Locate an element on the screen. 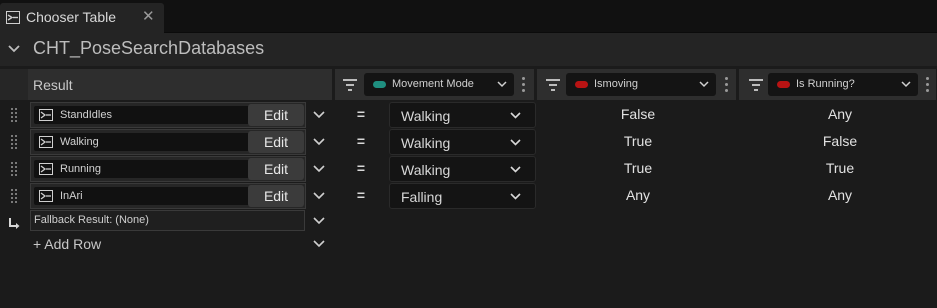 The width and height of the screenshot is (937, 308). result-cell: StandIdles Edit is located at coordinates (168, 115).